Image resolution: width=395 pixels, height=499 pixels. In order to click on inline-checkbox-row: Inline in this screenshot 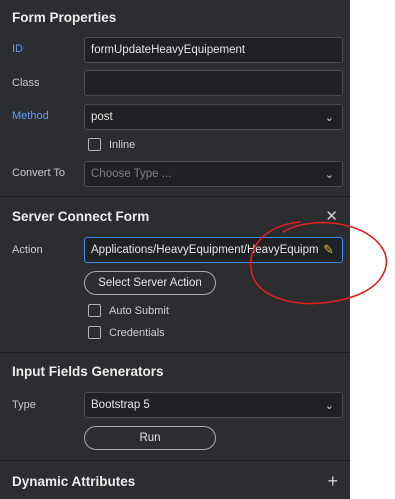, I will do `click(111, 144)`.